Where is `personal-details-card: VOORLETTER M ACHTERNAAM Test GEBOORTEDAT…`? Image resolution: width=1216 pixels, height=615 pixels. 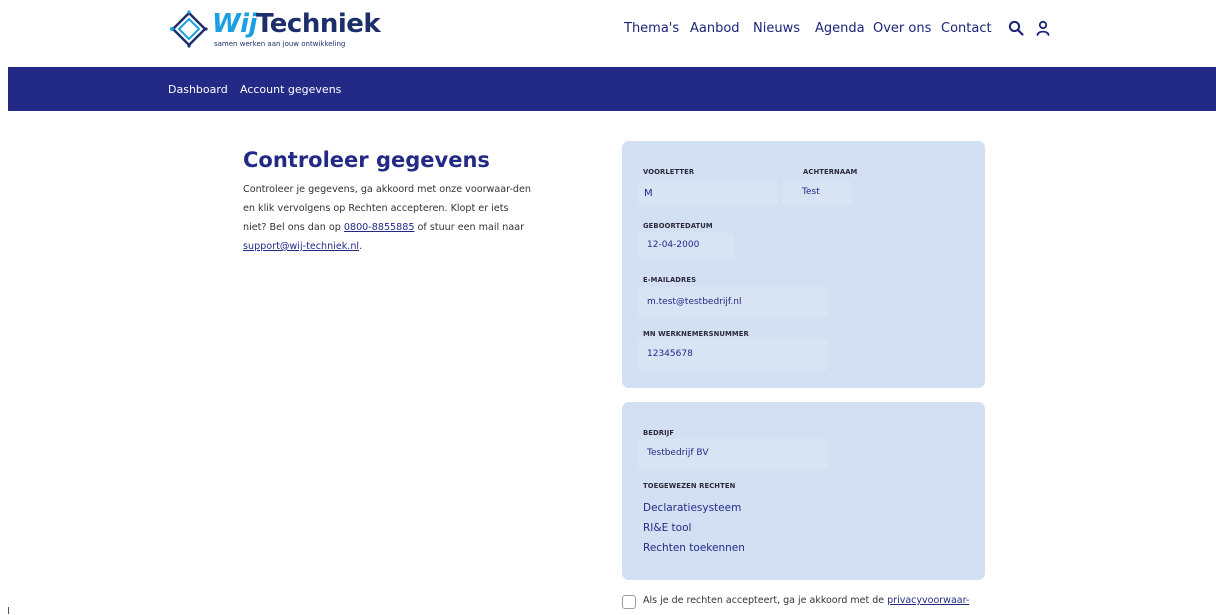 personal-details-card: VOORLETTER M ACHTERNAAM Test GEBOORTEDAT… is located at coordinates (803, 264).